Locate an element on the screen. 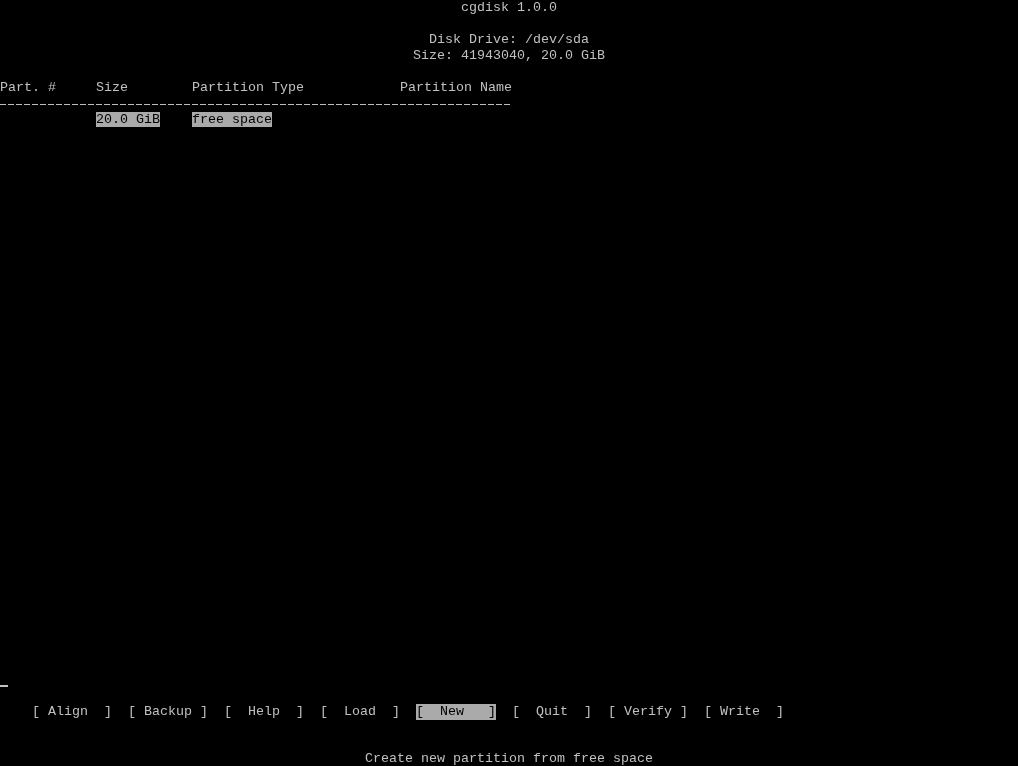 The width and height of the screenshot is (1018, 766). menu-button: [ Load ] is located at coordinates (360, 712).